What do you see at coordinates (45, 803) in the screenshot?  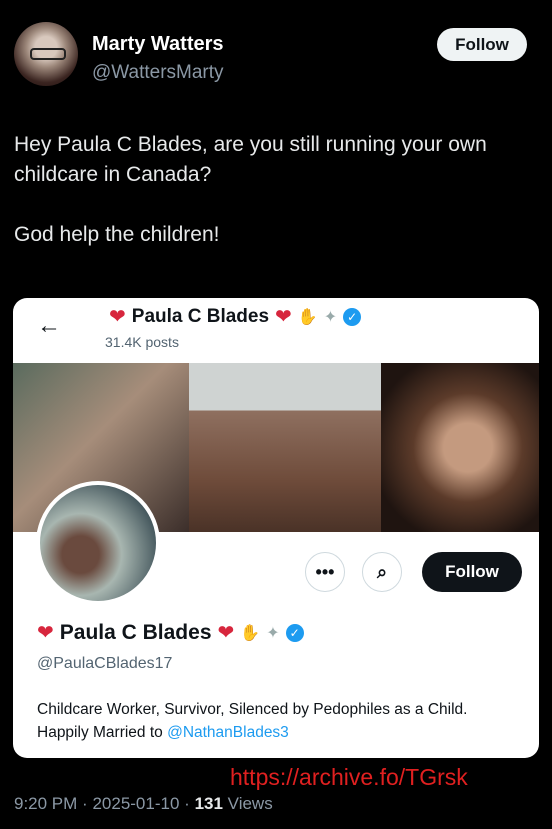 I see `tweet-time: 9:20 PM` at bounding box center [45, 803].